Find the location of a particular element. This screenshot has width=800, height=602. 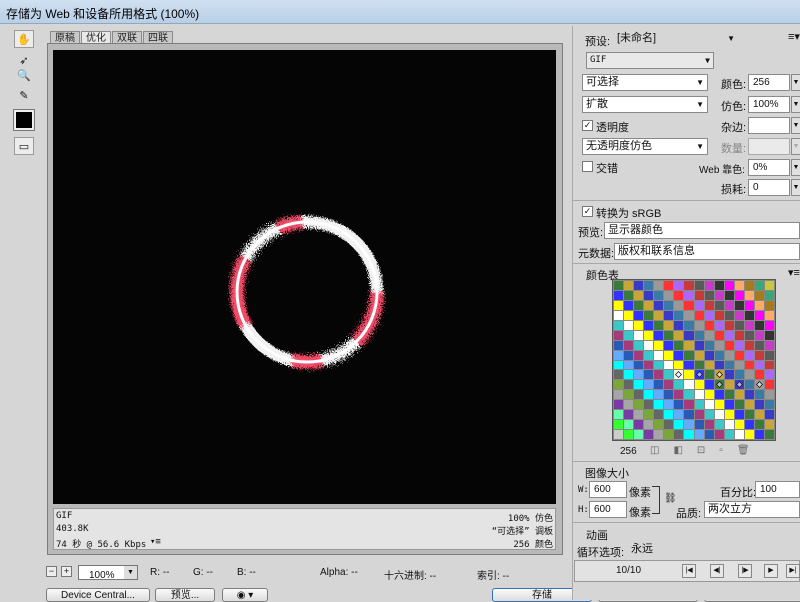

panel-menu-icon: ≡▾ is located at coordinates (794, 36).